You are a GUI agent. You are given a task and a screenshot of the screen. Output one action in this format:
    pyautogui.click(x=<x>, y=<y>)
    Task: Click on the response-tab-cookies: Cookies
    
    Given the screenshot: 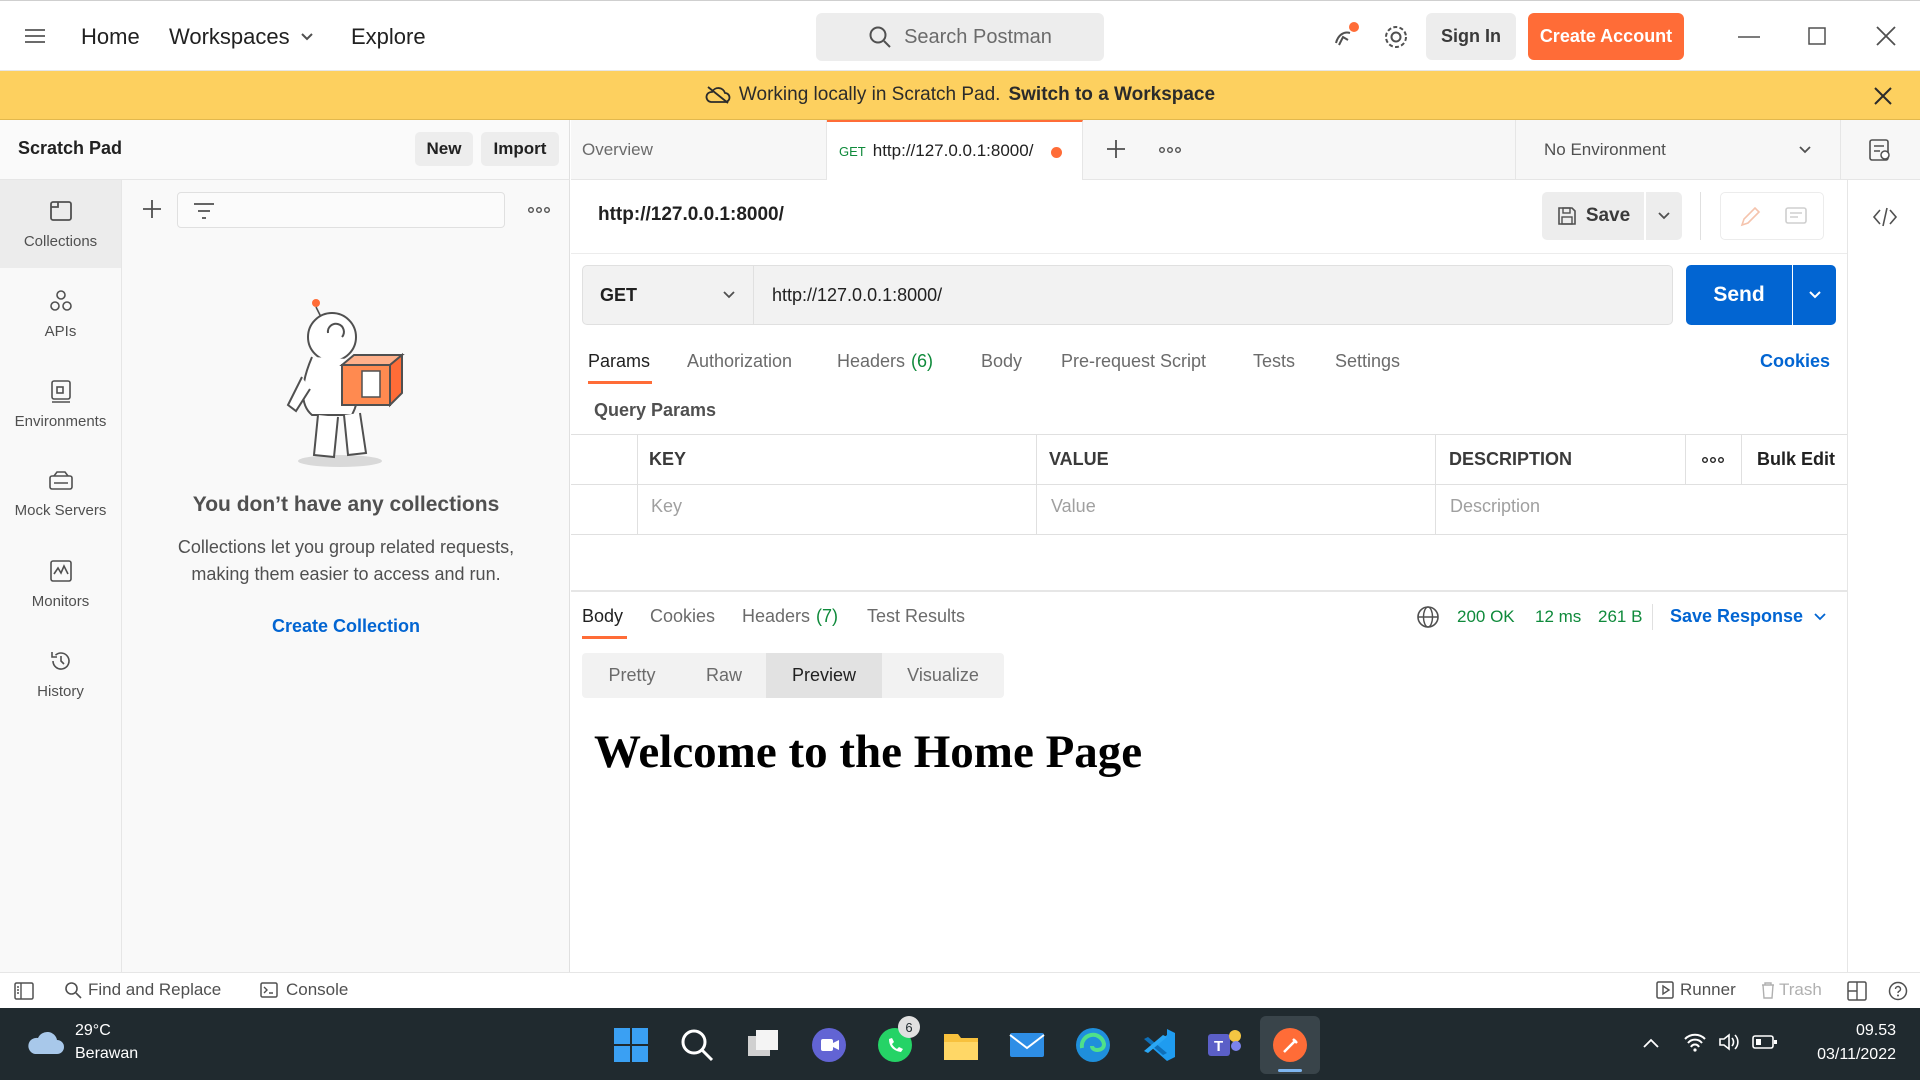 What is the action you would take?
    pyautogui.click(x=682, y=616)
    